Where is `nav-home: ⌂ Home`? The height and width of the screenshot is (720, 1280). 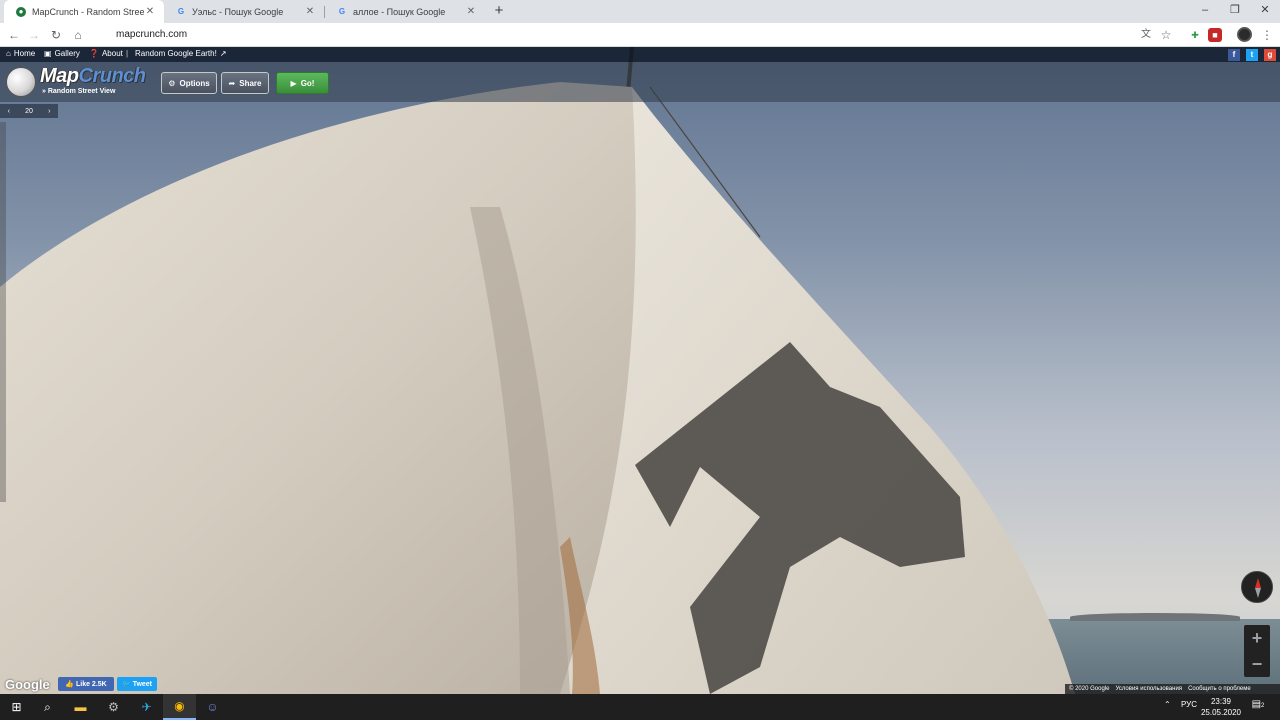
nav-home: ⌂ Home is located at coordinates (20, 53).